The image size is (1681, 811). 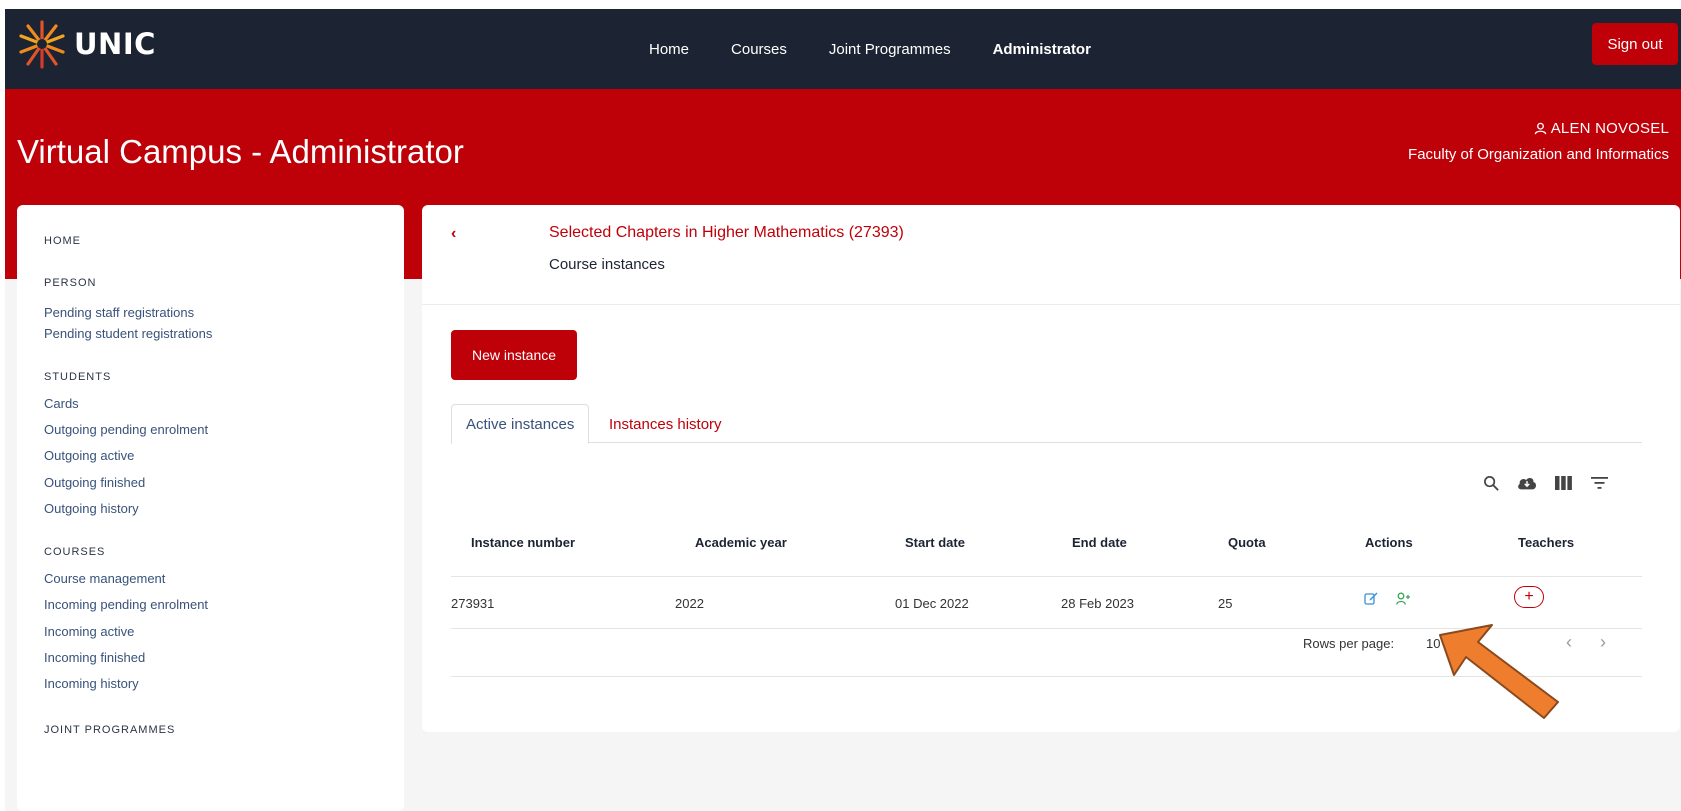 What do you see at coordinates (1545, 483) in the screenshot?
I see `table-toolbar` at bounding box center [1545, 483].